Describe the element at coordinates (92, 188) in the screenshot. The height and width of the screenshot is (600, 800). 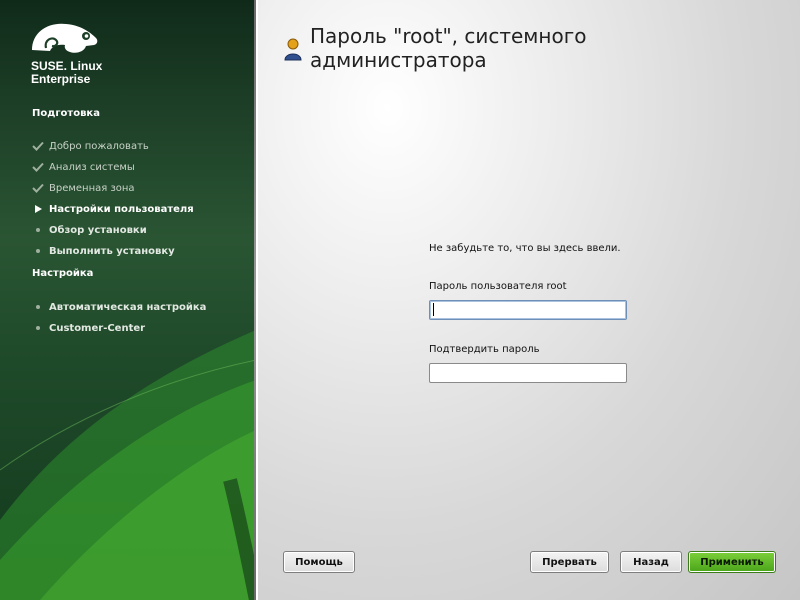
I see `step-label: Временная зона` at that location.